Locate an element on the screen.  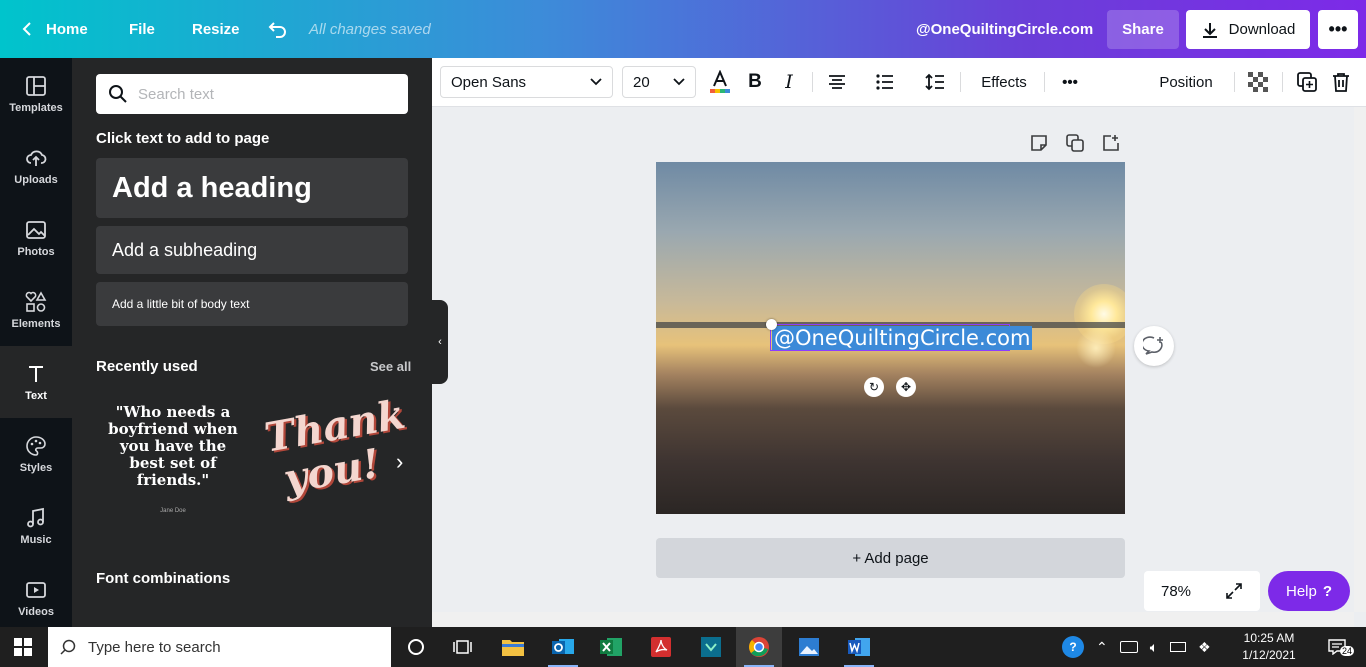
text-color-icon is located at coordinates (720, 81).